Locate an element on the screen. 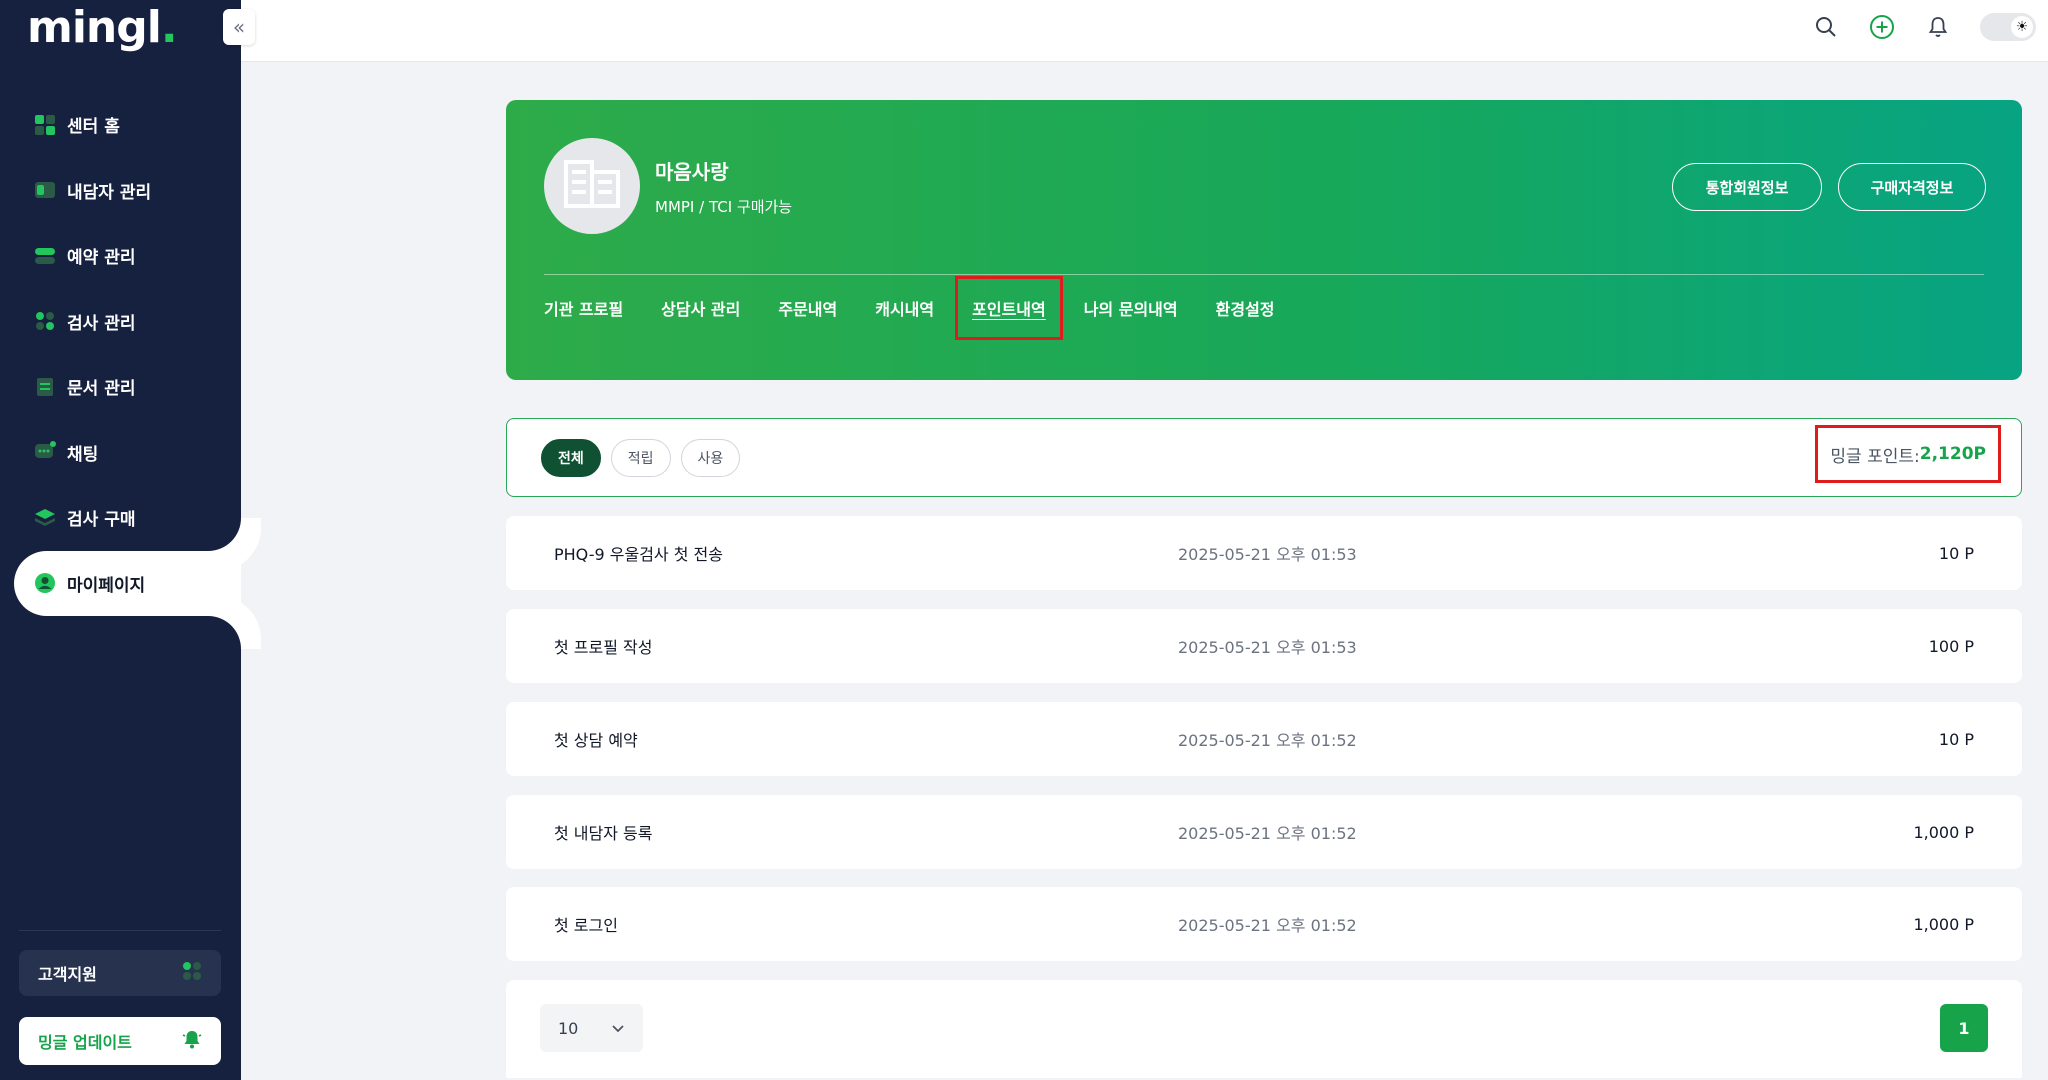 The height and width of the screenshot is (1080, 2048). chevron-double-left-icon: « is located at coordinates (239, 27).